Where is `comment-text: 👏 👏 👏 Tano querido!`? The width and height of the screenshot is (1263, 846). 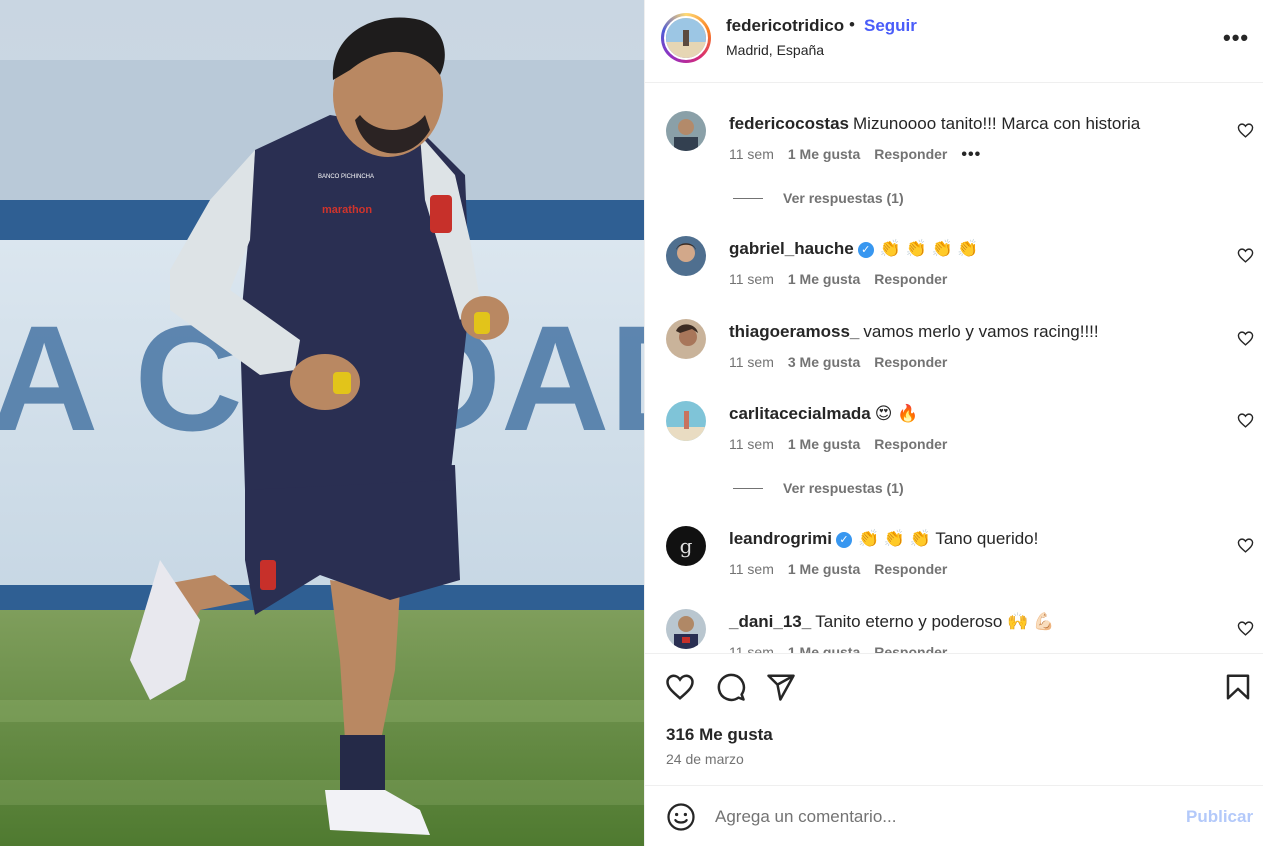
comment-text: 👏 👏 👏 Tano querido! is located at coordinates (948, 538).